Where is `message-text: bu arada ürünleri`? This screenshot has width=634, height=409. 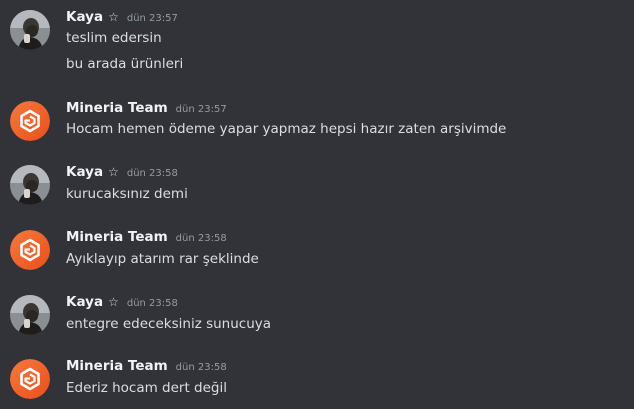
message-text: bu arada ürünleri is located at coordinates (125, 64).